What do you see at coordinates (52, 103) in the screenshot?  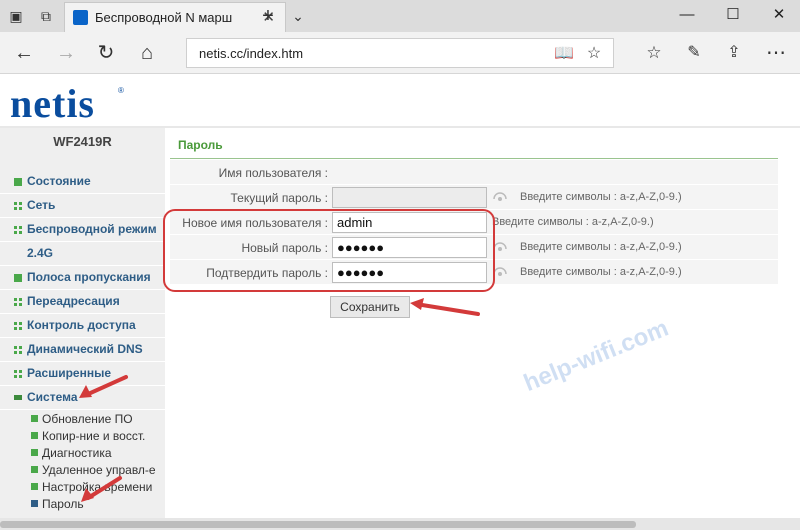 I see `netis-logo: netis` at bounding box center [52, 103].